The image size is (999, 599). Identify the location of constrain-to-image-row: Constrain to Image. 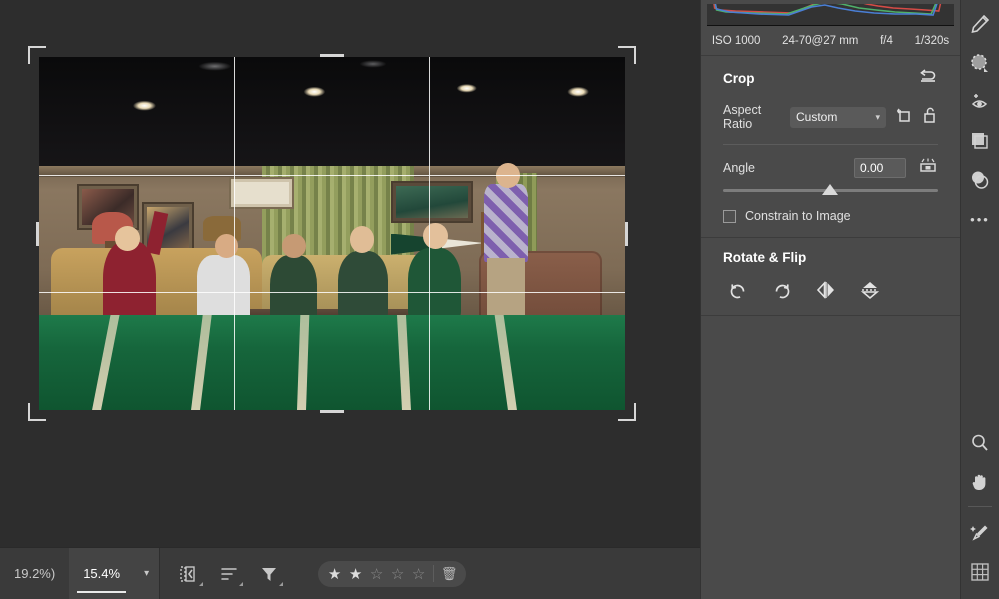
(830, 216).